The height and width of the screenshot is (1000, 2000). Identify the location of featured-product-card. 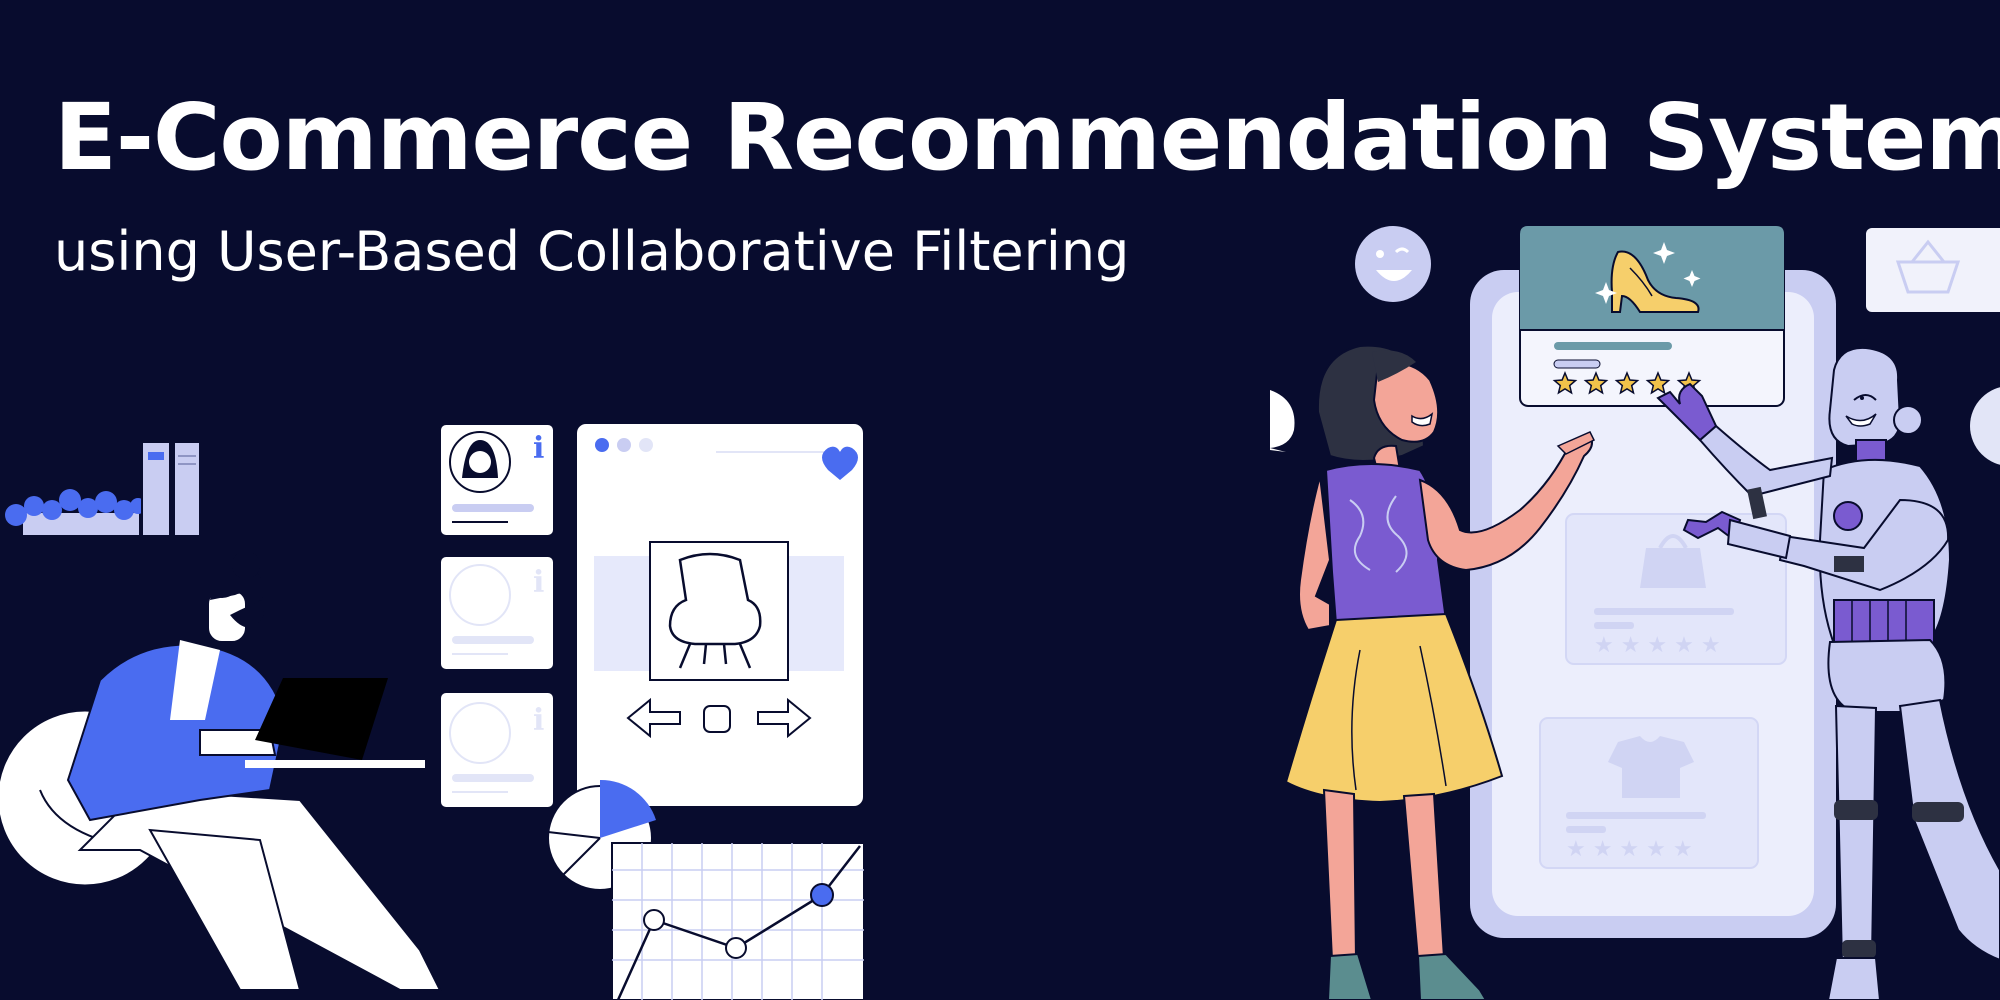
(1652, 316).